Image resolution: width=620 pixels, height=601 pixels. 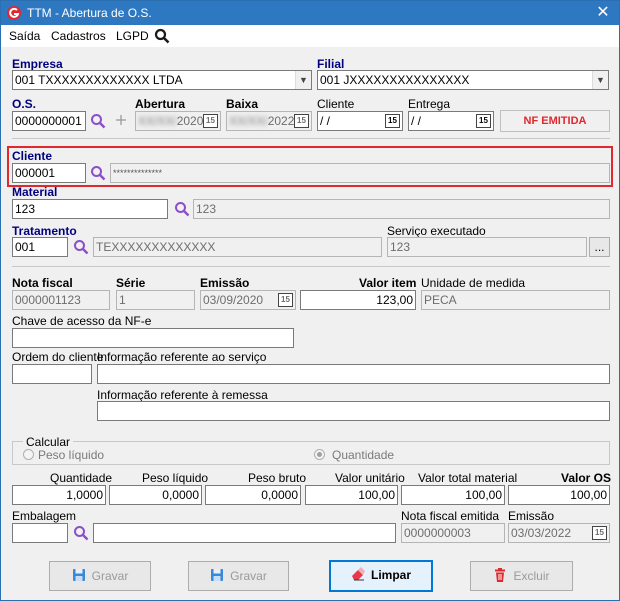 I want to click on quantidade-input: 1,0000, so click(x=59, y=495).